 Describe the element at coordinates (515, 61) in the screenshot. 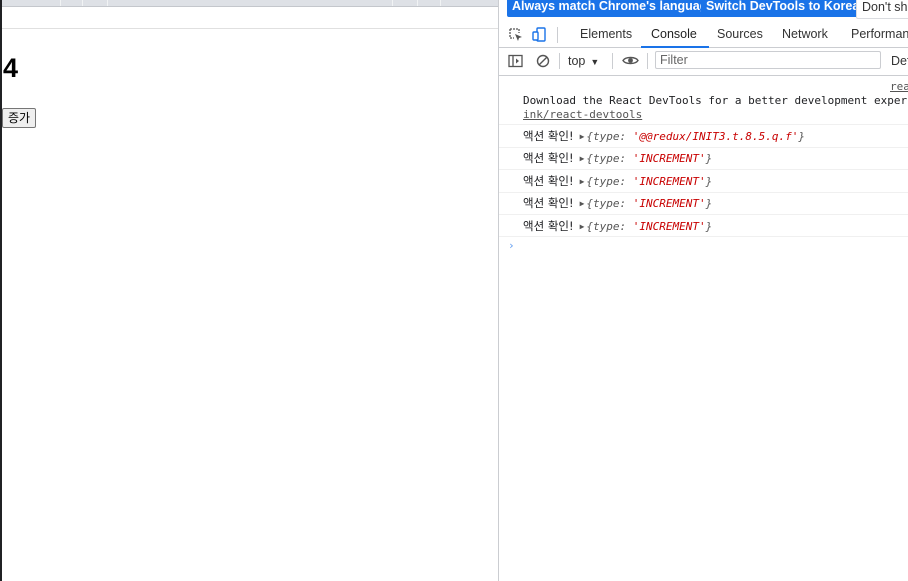

I see `sidebar-toggle-icon` at that location.